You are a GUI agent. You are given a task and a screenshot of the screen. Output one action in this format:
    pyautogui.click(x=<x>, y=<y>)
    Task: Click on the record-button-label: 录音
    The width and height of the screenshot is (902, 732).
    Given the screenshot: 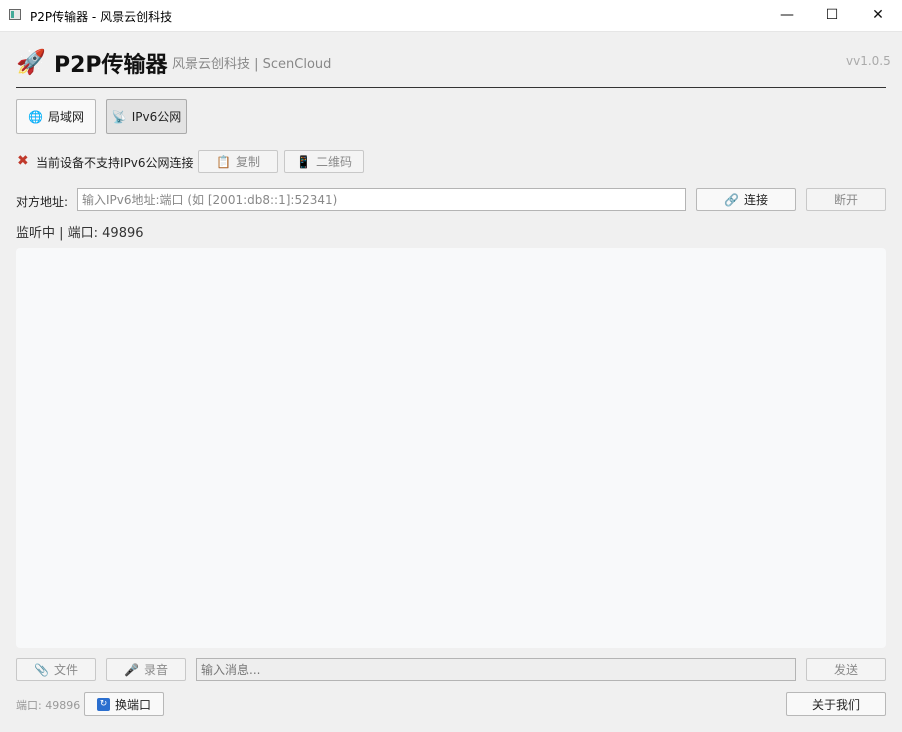 What is the action you would take?
    pyautogui.click(x=155, y=670)
    